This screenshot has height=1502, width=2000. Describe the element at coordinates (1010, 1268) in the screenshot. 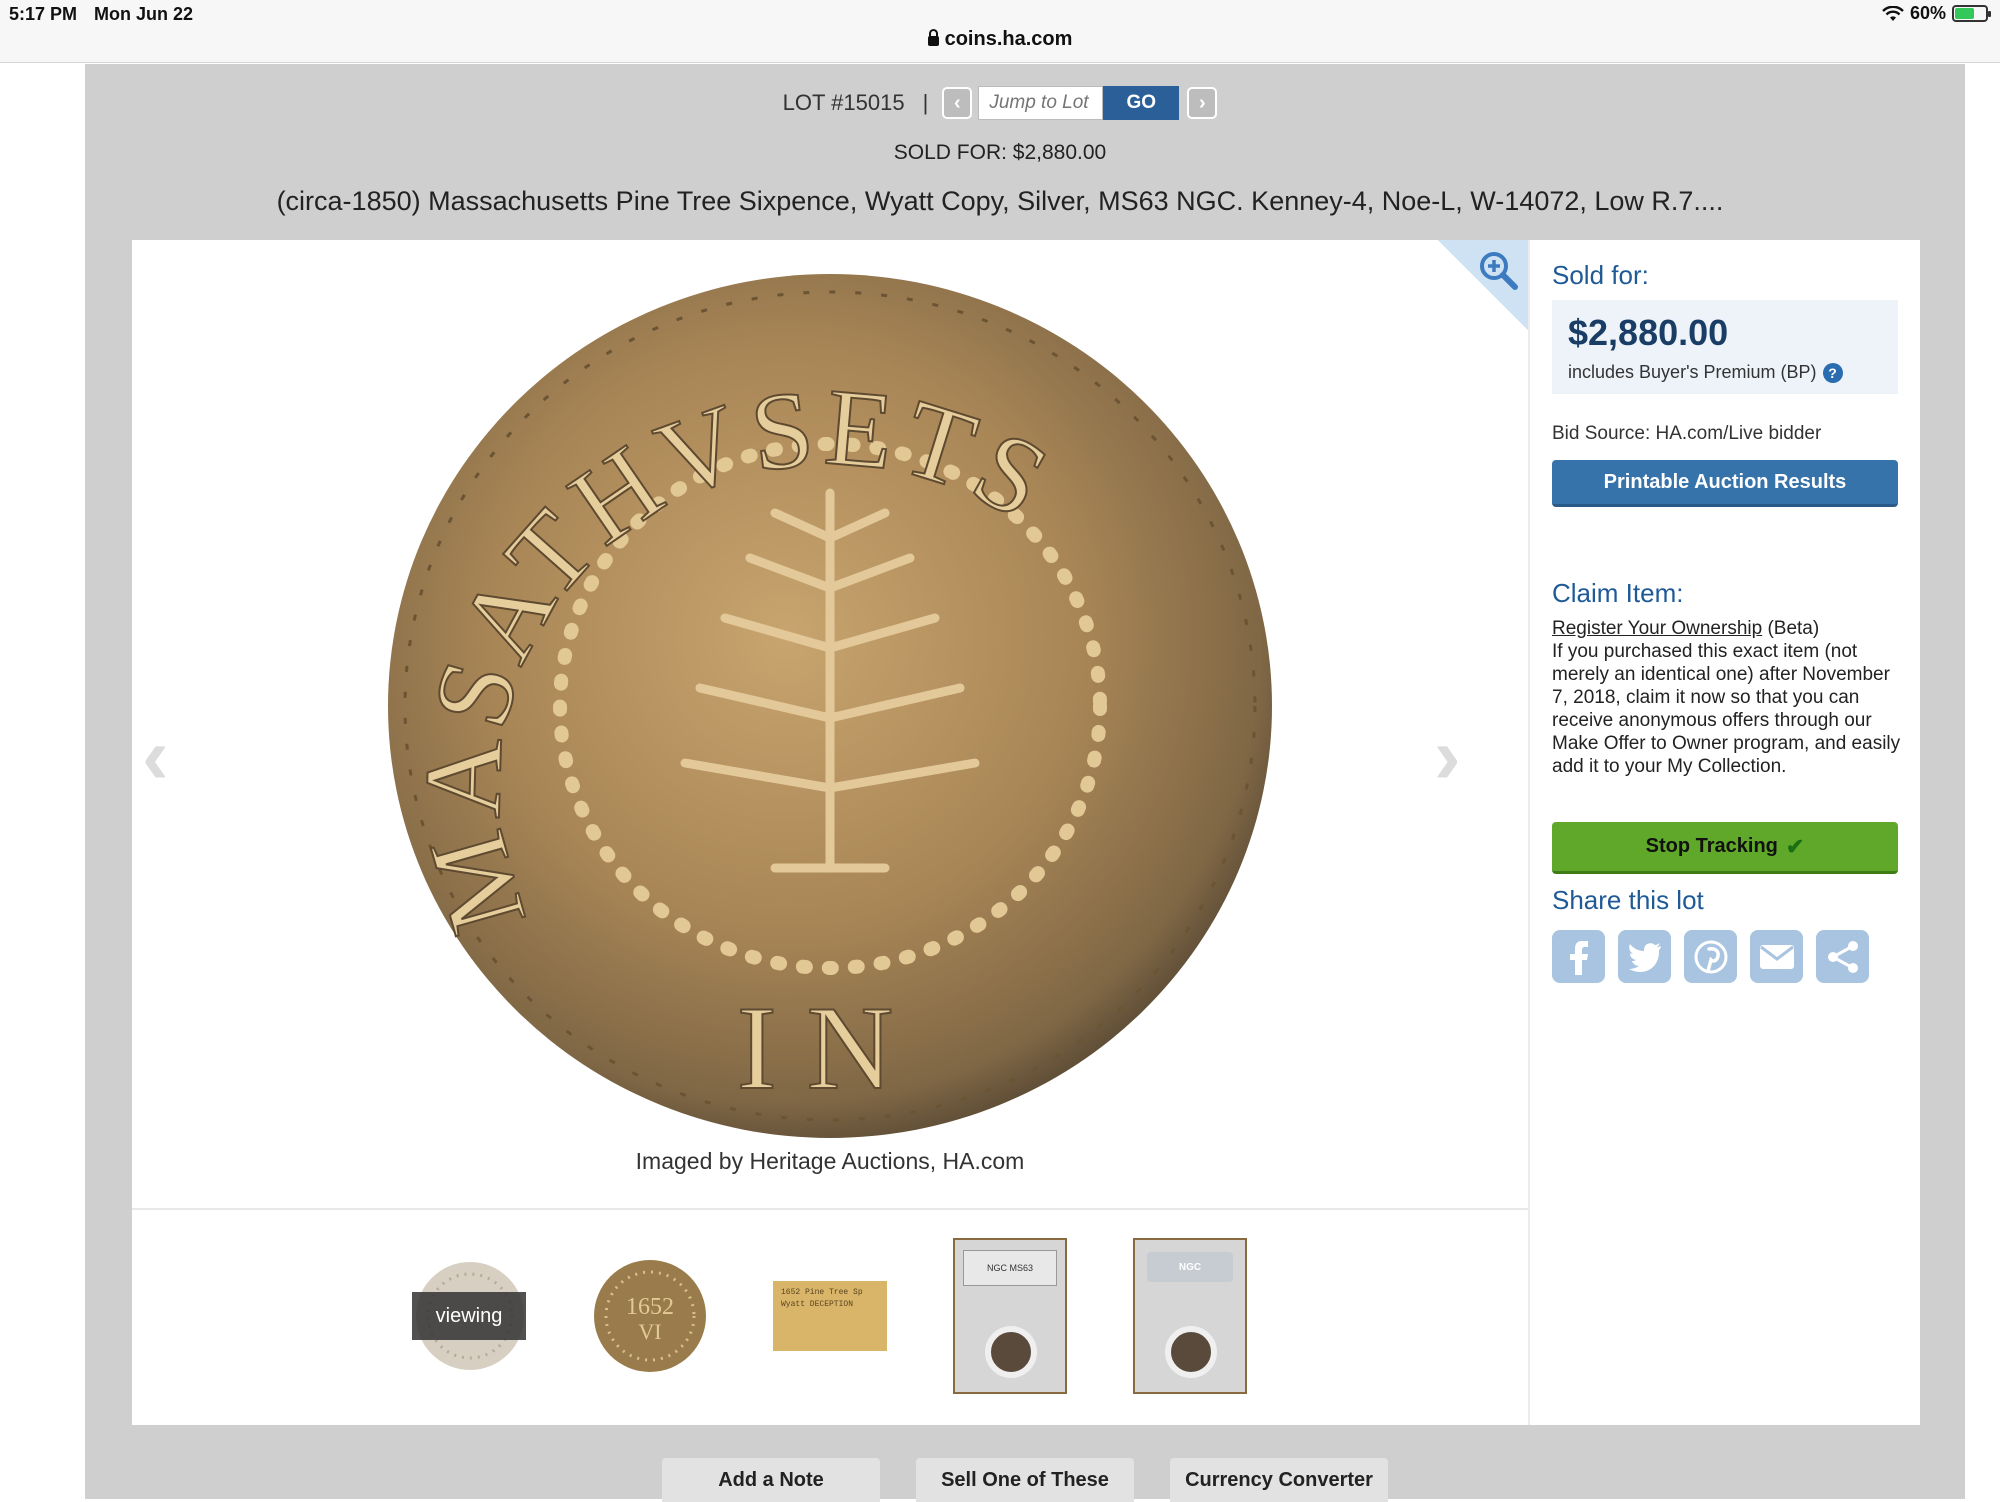

I see `slab-front-label: NGC MS63` at that location.